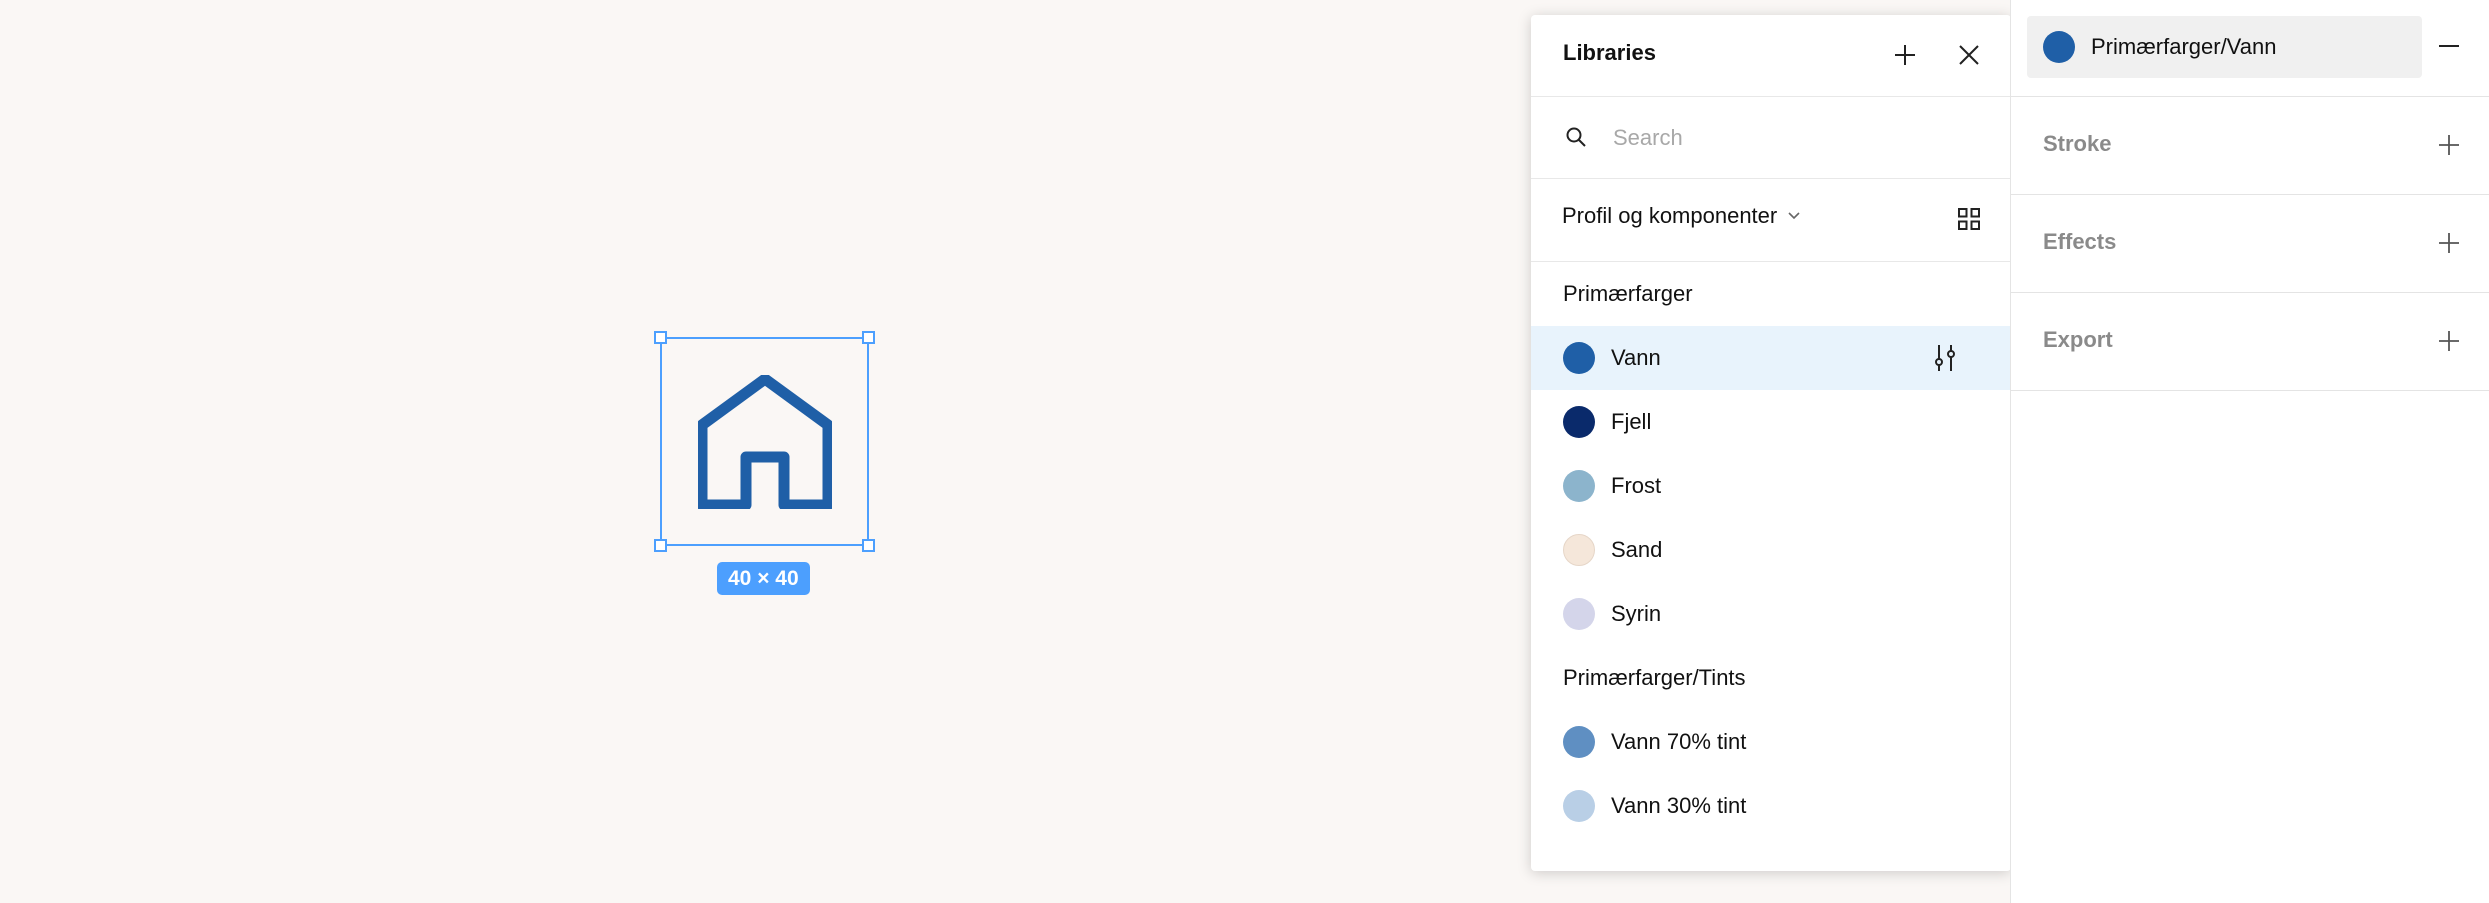  I want to click on search-input, so click(1793, 138).